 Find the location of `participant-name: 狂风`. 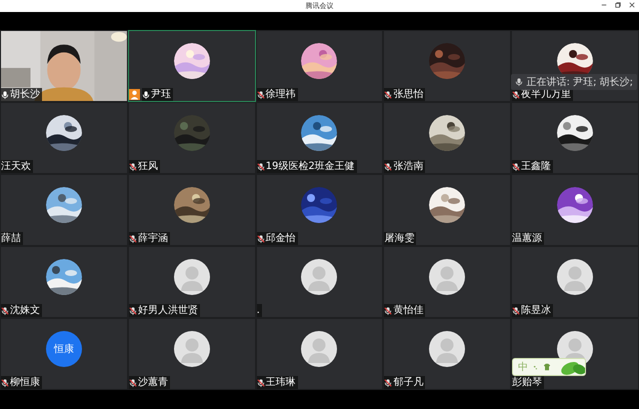

participant-name: 狂风 is located at coordinates (148, 166).